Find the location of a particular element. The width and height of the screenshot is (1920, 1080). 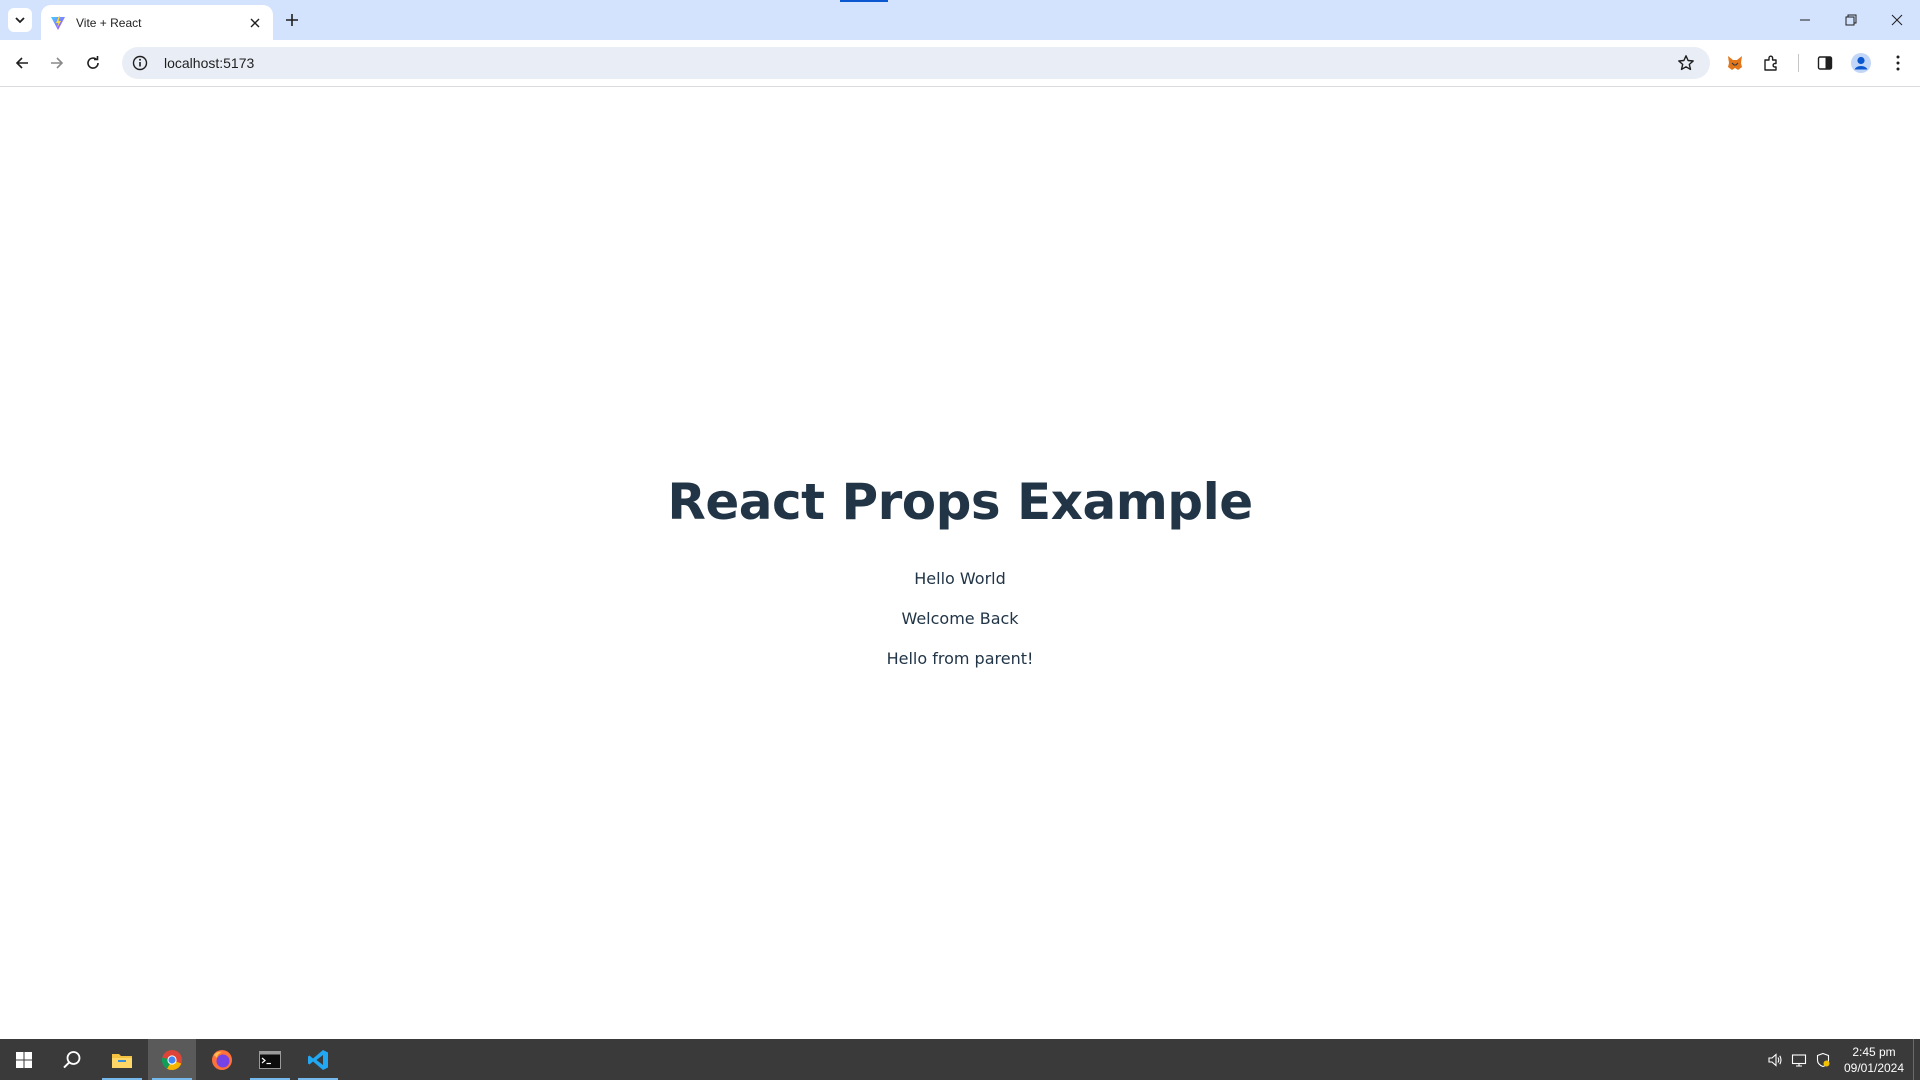

metamask-extension-icon is located at coordinates (1735, 63).